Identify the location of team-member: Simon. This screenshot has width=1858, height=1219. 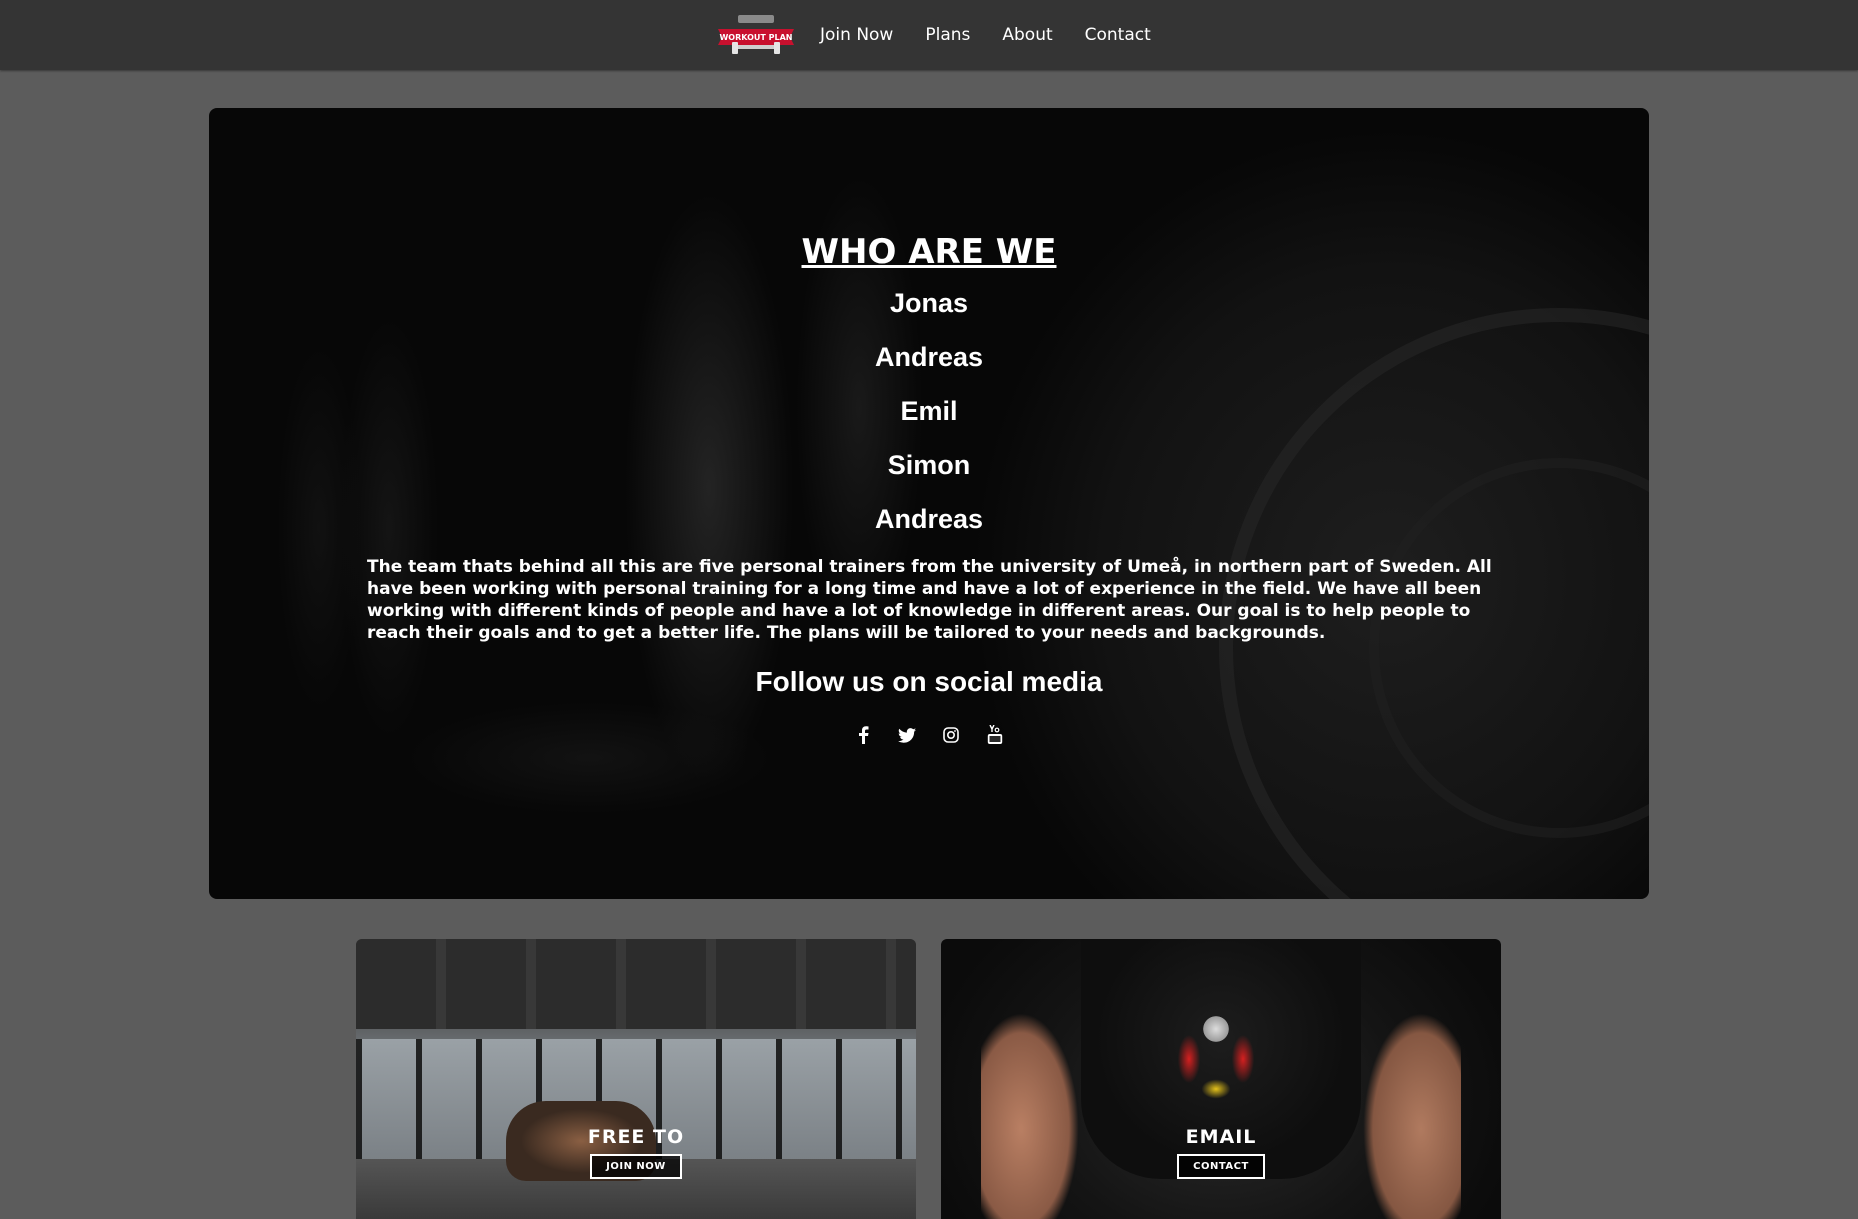
(929, 465).